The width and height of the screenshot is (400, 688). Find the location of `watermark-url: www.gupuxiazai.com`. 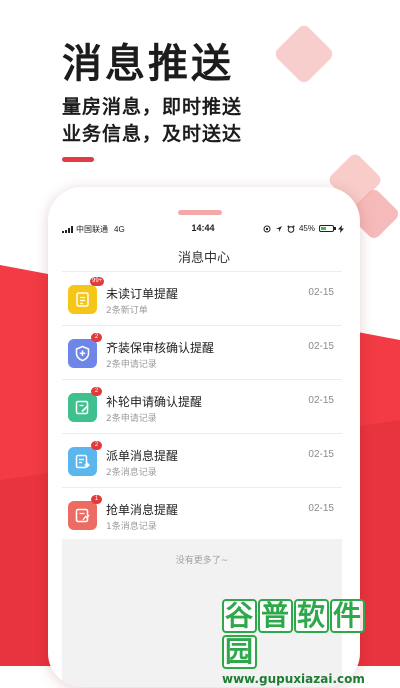

watermark-url: www.gupuxiazai.com is located at coordinates (293, 679).